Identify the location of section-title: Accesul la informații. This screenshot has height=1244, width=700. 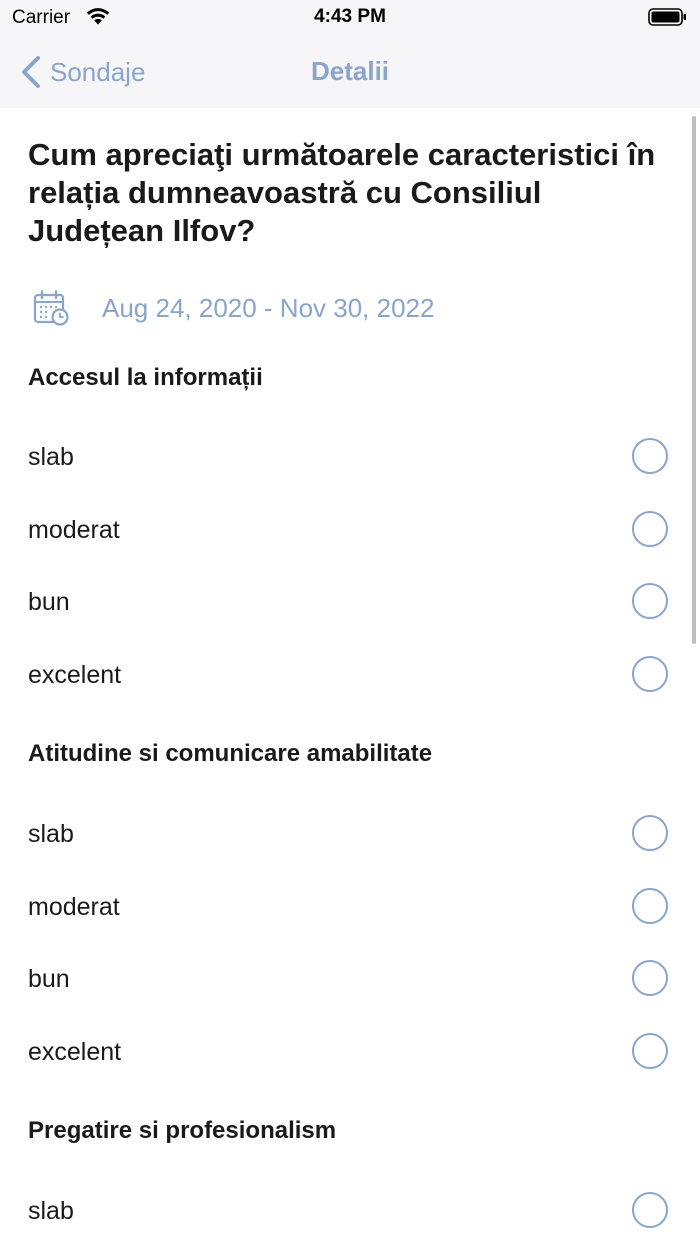
(145, 377).